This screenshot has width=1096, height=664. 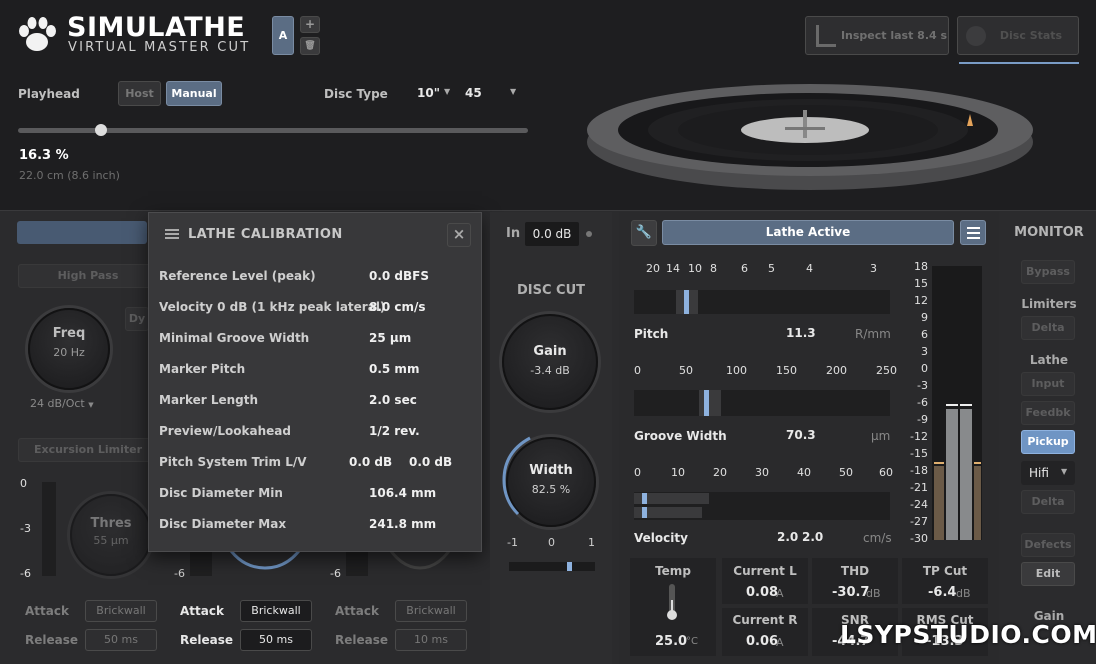 I want to click on cal-value-reference-level: 0.0 dBFS, so click(x=399, y=276).